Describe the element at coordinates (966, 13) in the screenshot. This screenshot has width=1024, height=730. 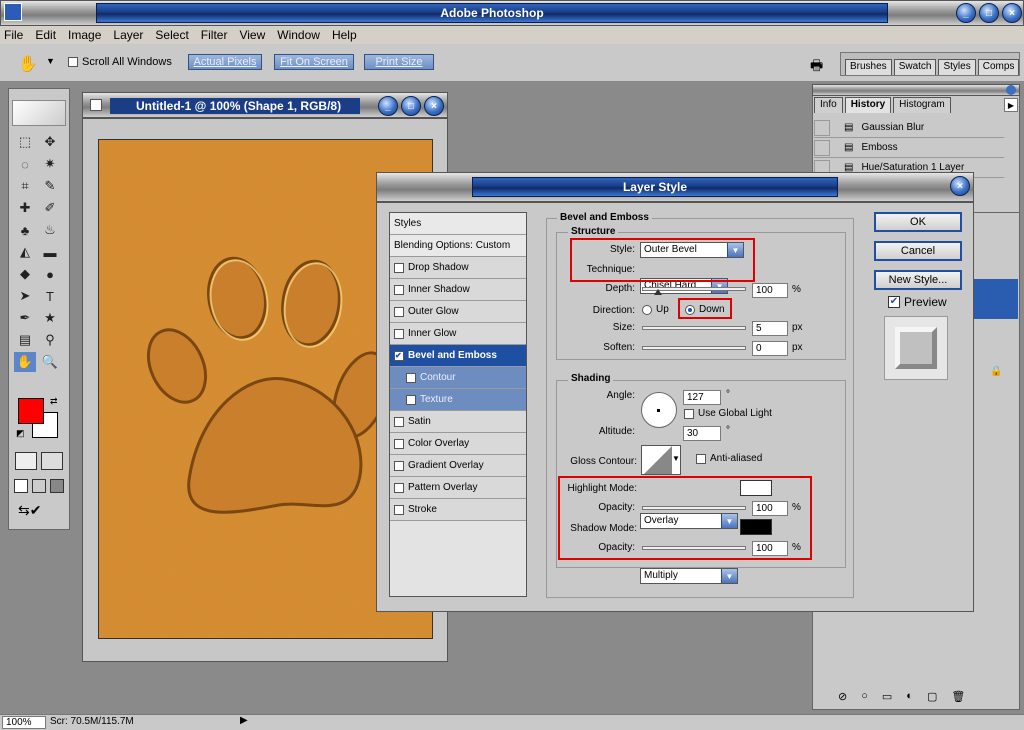
I see `minimize-button: _` at that location.